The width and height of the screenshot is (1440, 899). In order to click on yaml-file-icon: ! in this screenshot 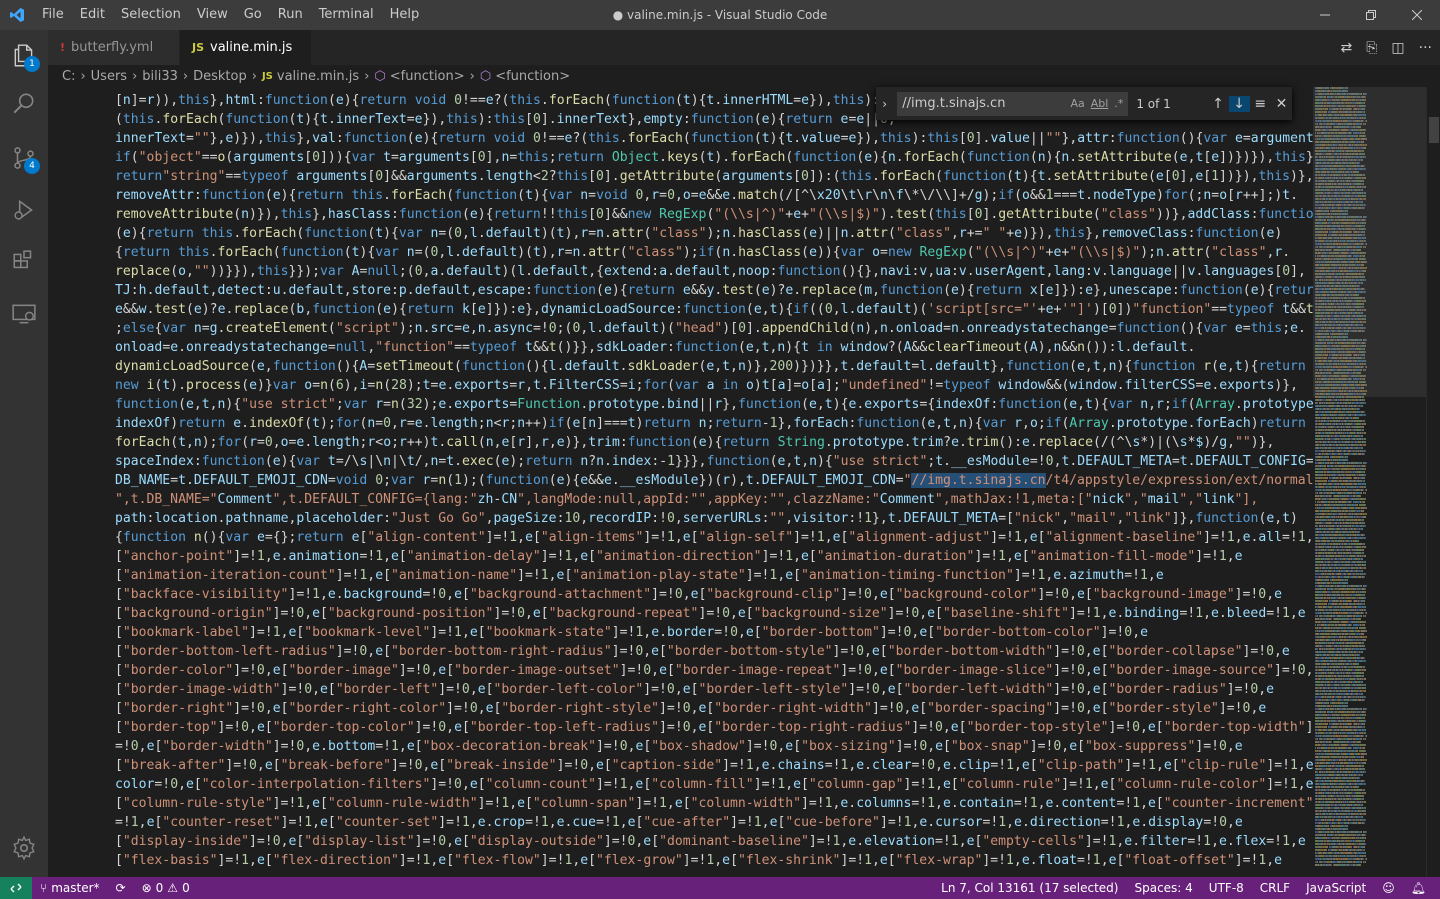, I will do `click(63, 47)`.